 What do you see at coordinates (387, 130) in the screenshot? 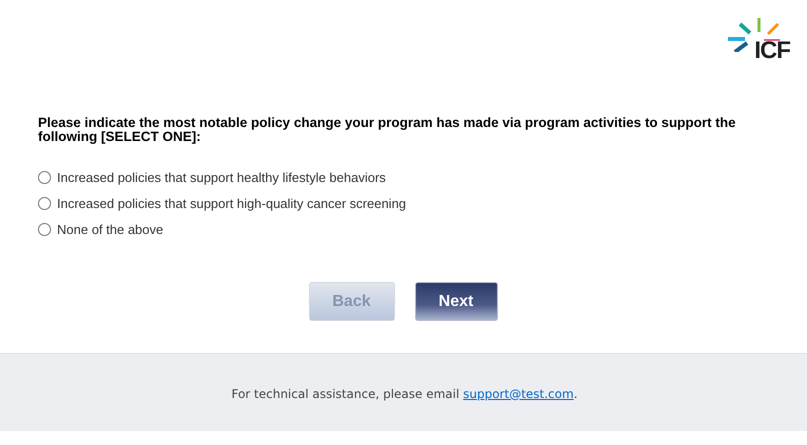
I see `question-text: Please indicate the most notable policy change your program has made via program activities to support the following [SELECT ONE]:` at bounding box center [387, 130].